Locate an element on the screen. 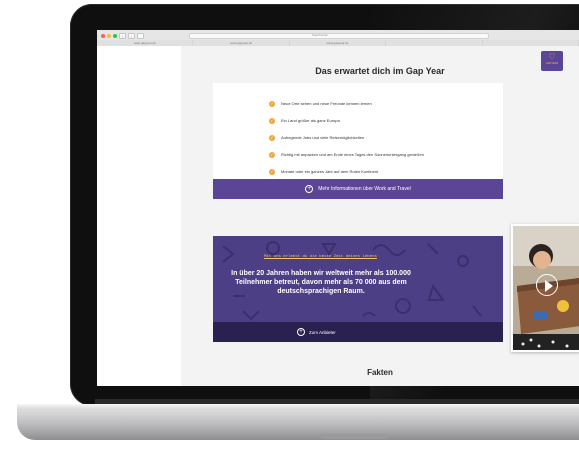 This screenshot has height=462, width=579. provider-link-label: Zum Anbieter is located at coordinates (322, 332).